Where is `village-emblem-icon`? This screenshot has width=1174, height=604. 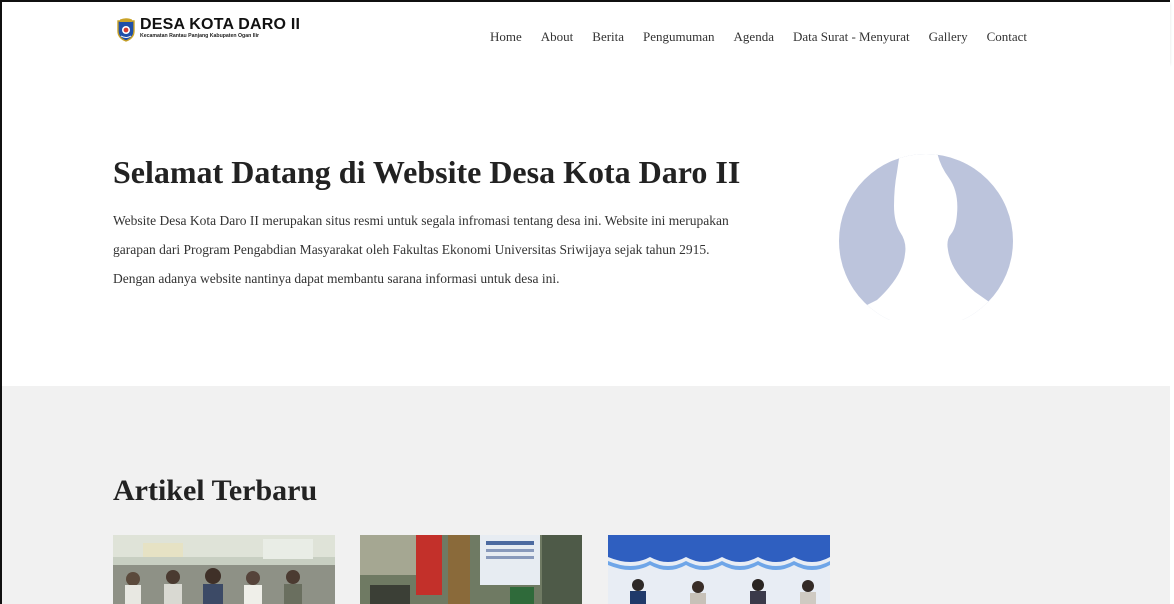 village-emblem-icon is located at coordinates (126, 30).